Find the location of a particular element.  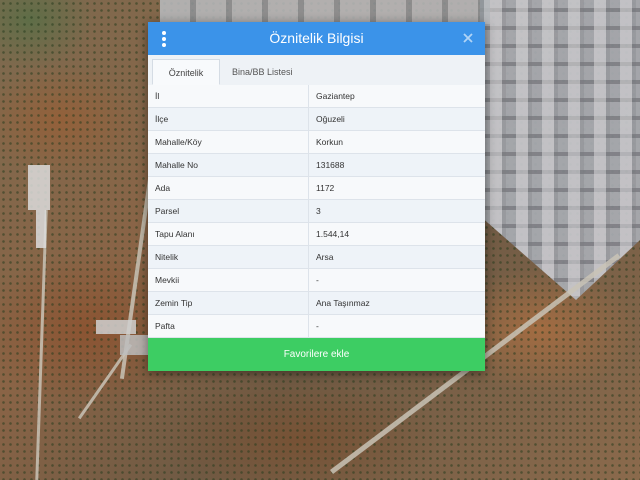

row-key: Mahalle No is located at coordinates (228, 165).